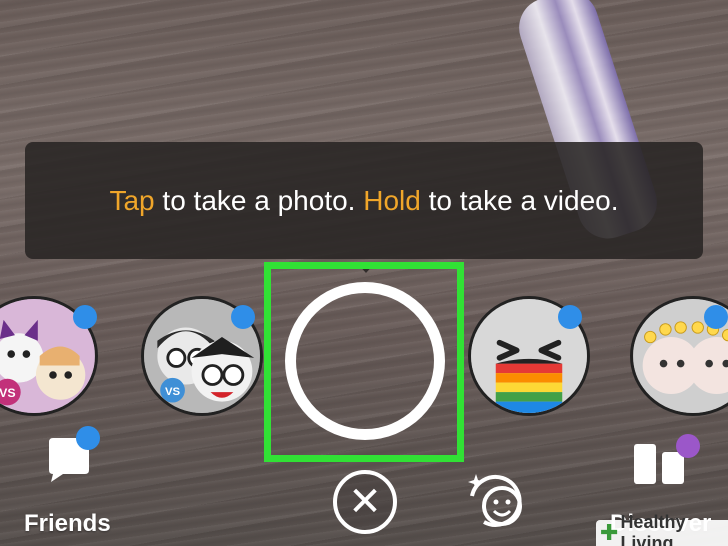 This screenshot has width=728, height=546. Describe the element at coordinates (365, 361) in the screenshot. I see `capture-button` at that location.